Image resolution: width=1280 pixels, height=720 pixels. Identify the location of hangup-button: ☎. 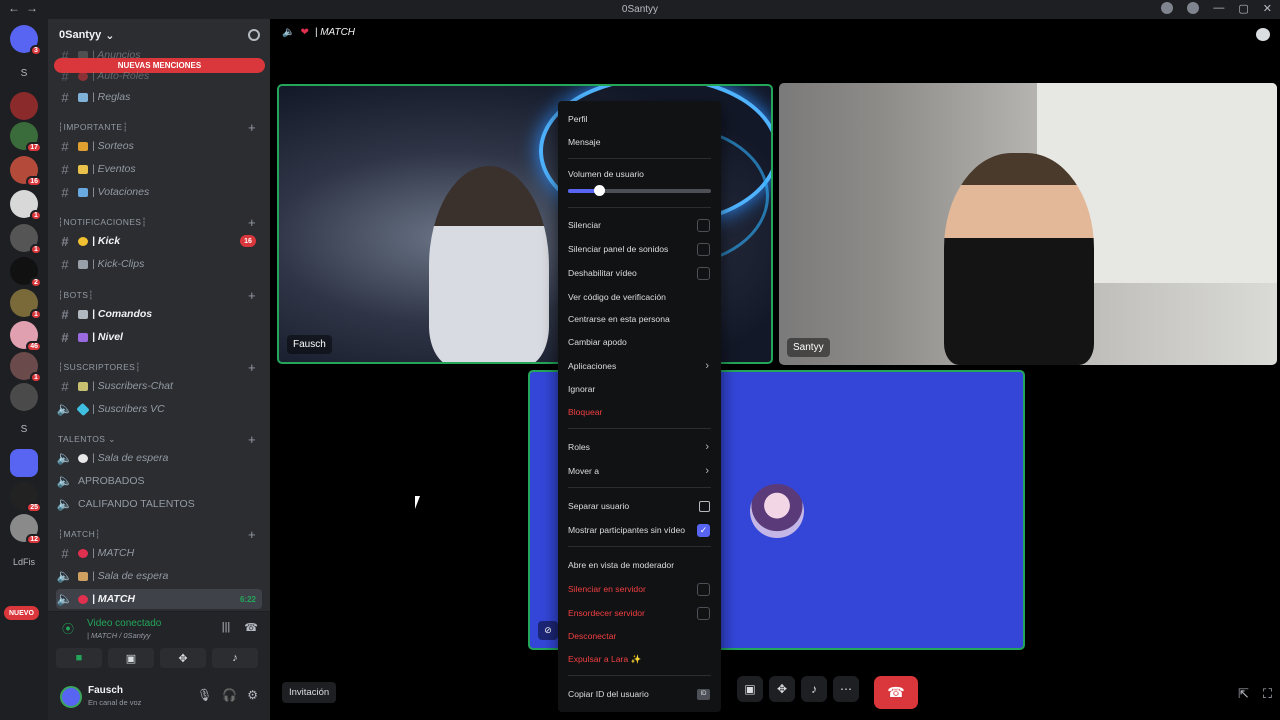
(896, 692).